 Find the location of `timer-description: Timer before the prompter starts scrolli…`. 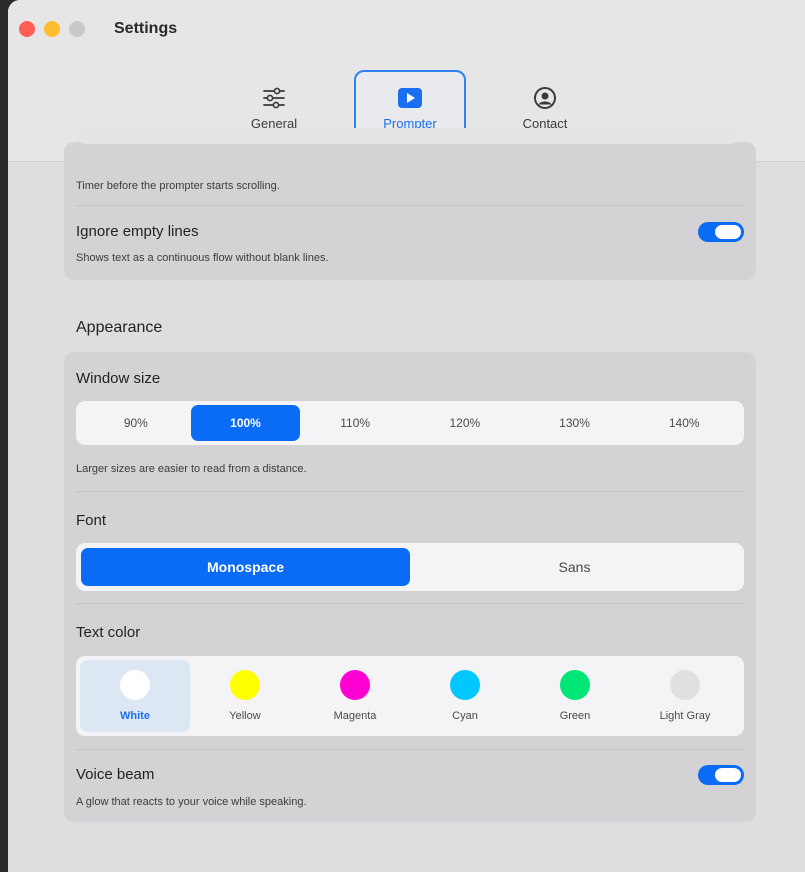

timer-description: Timer before the prompter starts scrolli… is located at coordinates (178, 186).